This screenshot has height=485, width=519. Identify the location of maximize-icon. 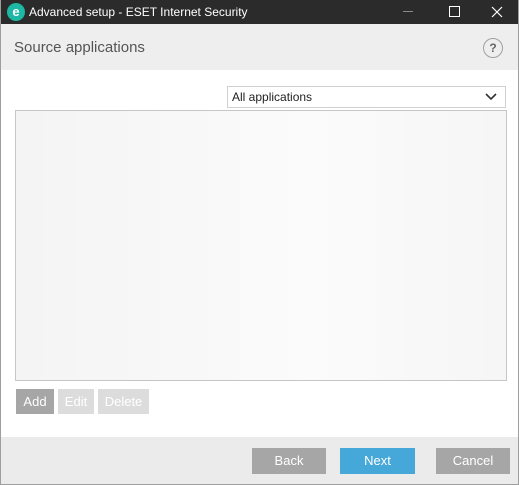
(454, 11).